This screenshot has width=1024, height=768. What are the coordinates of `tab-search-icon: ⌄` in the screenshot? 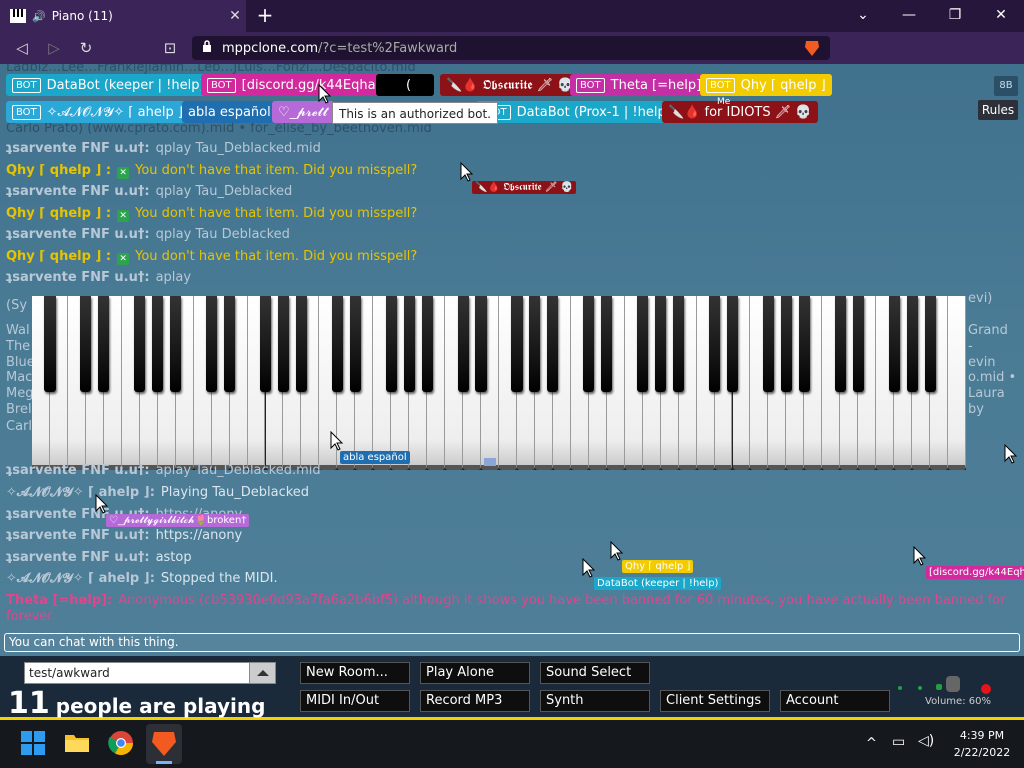 It's located at (863, 15).